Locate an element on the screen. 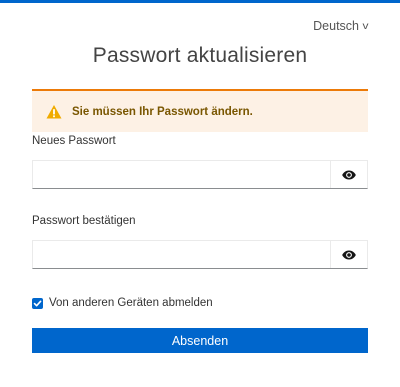 Image resolution: width=400 pixels, height=387 pixels. checkmark-icon is located at coordinates (37, 303).